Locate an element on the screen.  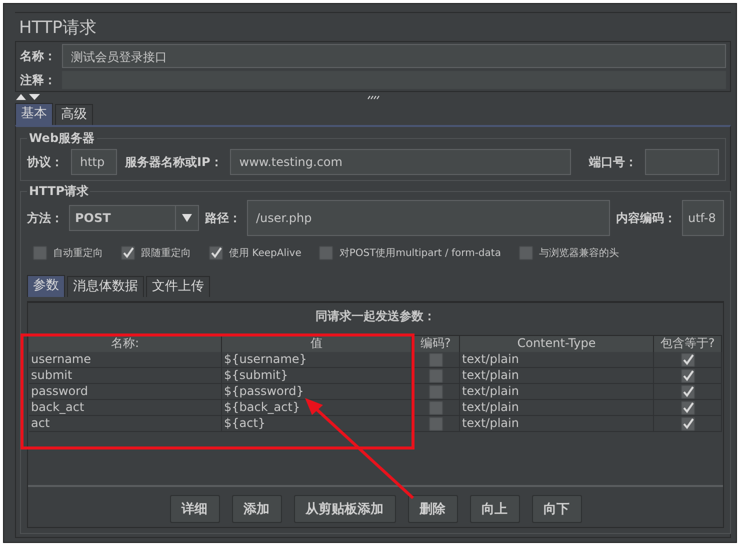
path-field: /user.php is located at coordinates (428, 218).